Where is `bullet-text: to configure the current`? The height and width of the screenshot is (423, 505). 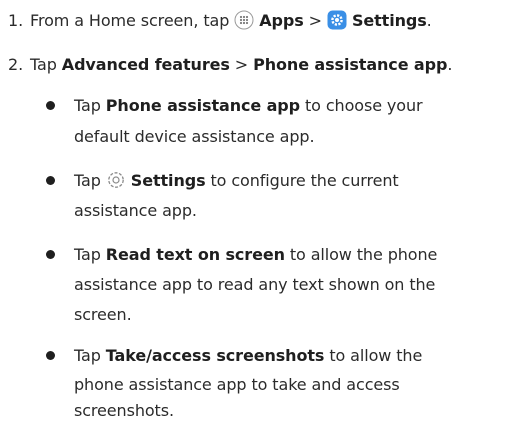 bullet-text: to configure the current is located at coordinates (302, 180).